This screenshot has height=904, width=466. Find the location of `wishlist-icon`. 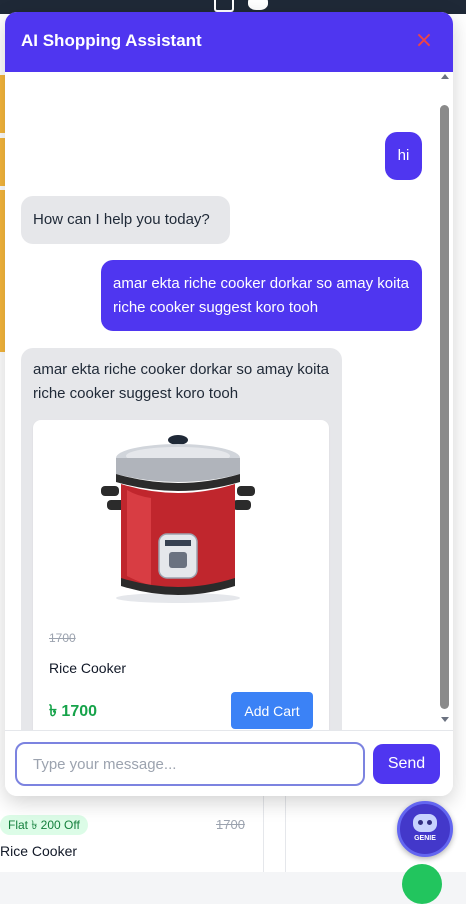

wishlist-icon is located at coordinates (258, 5).